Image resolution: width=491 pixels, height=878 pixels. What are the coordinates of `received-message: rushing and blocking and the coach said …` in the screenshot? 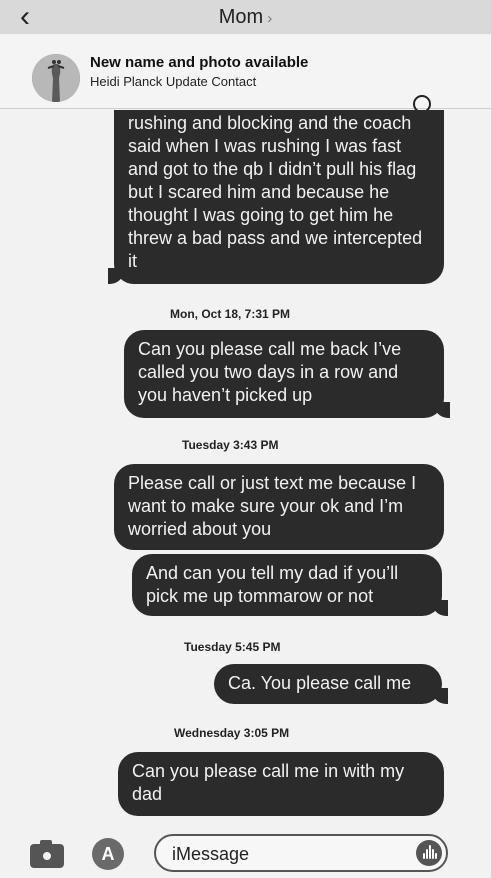 It's located at (276, 197).